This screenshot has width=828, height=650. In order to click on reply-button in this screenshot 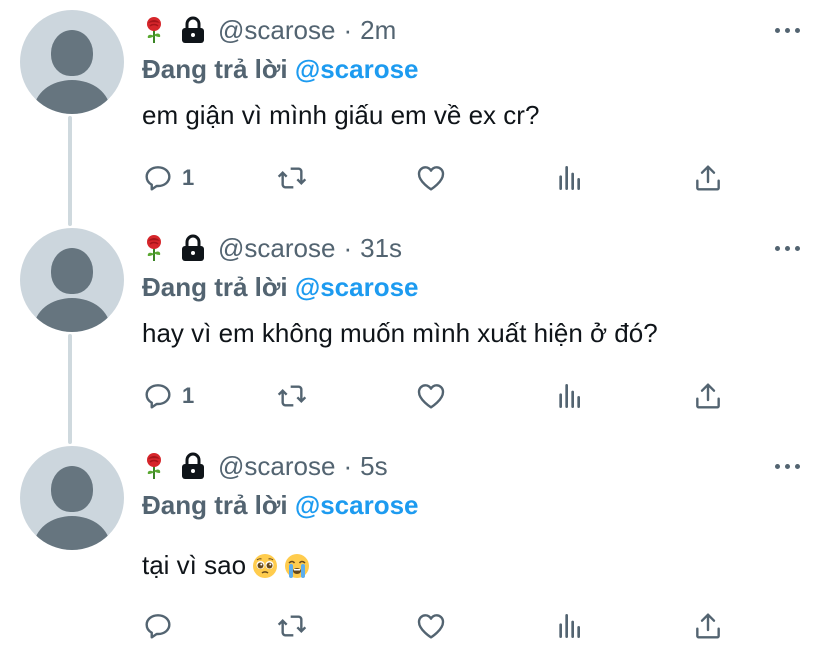, I will do `click(162, 626)`.